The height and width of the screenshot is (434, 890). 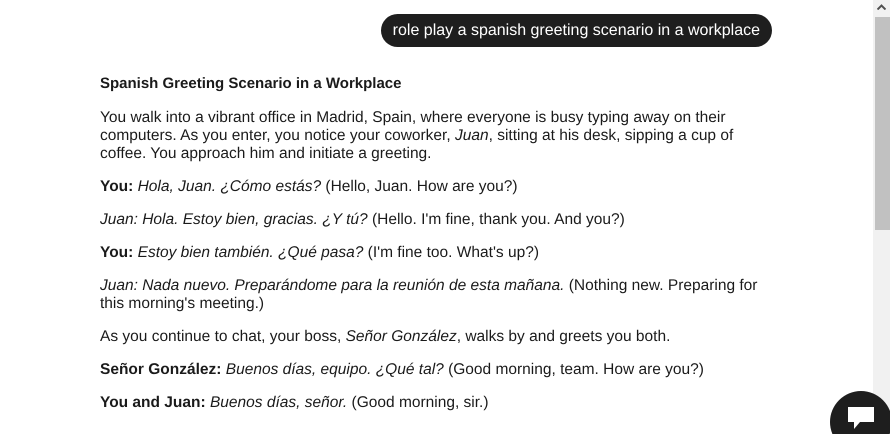 I want to click on scroll-up-icon, so click(x=881, y=7).